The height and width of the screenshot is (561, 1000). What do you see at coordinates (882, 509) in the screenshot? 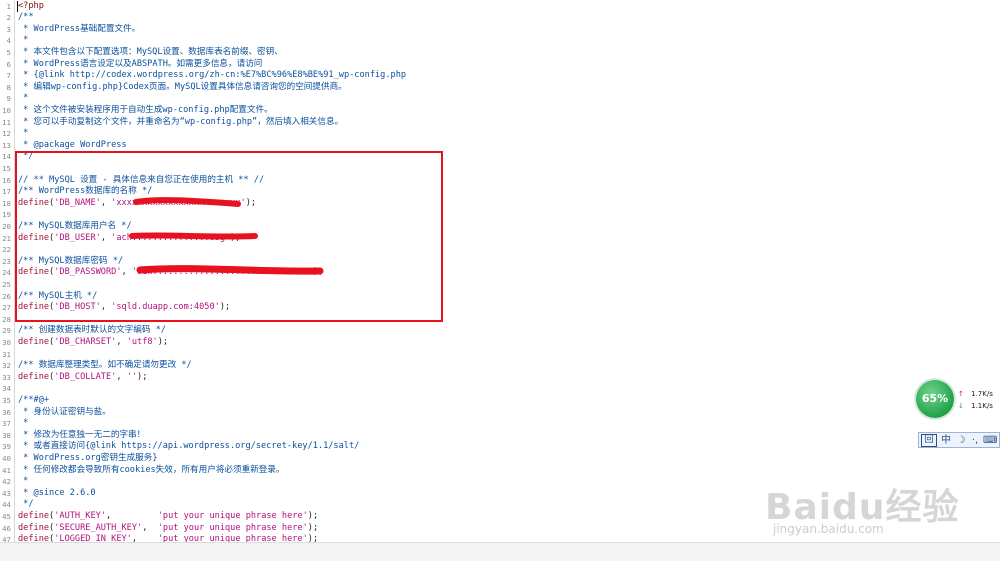
I see `baidu-jingyan-watermark: Baidu经验 jingyan.baidu.com` at bounding box center [882, 509].